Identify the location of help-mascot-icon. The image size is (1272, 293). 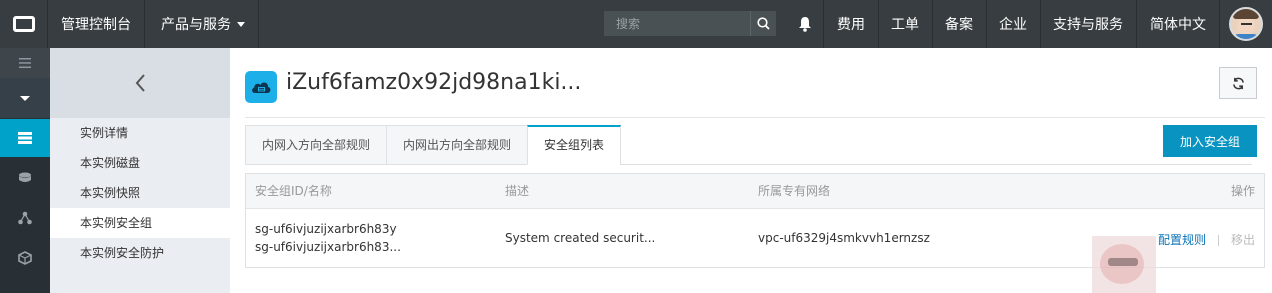
(1124, 264).